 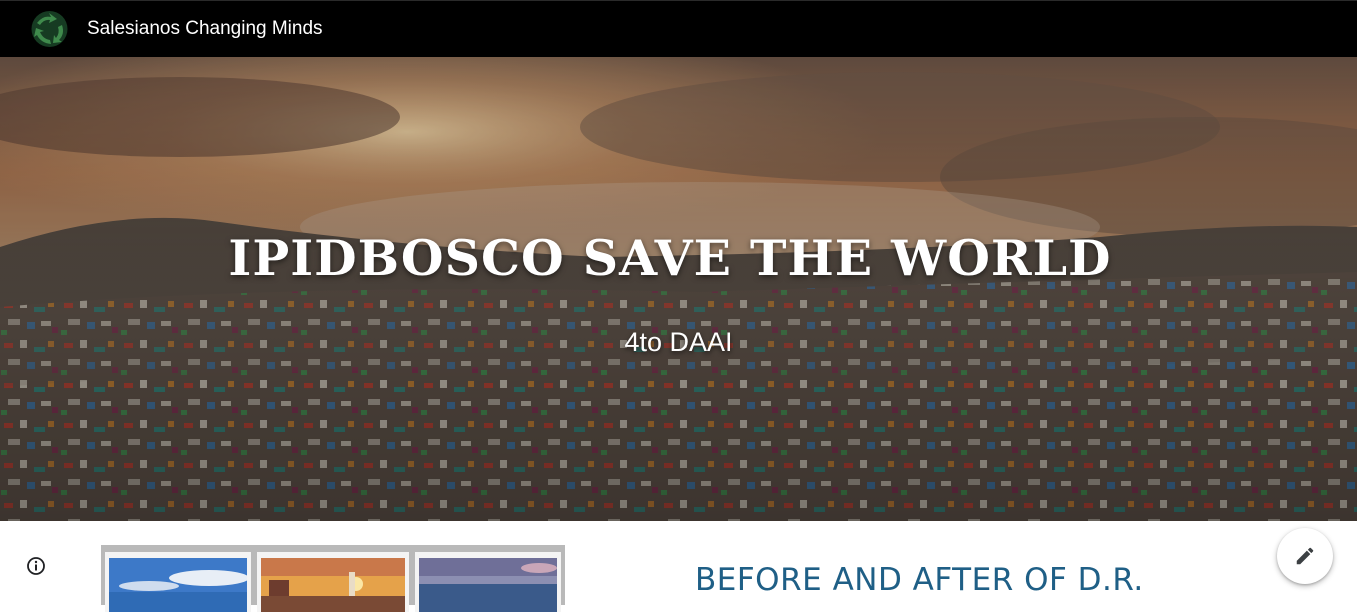 I want to click on hero-subtitle: 4to DAAI, so click(x=678, y=342).